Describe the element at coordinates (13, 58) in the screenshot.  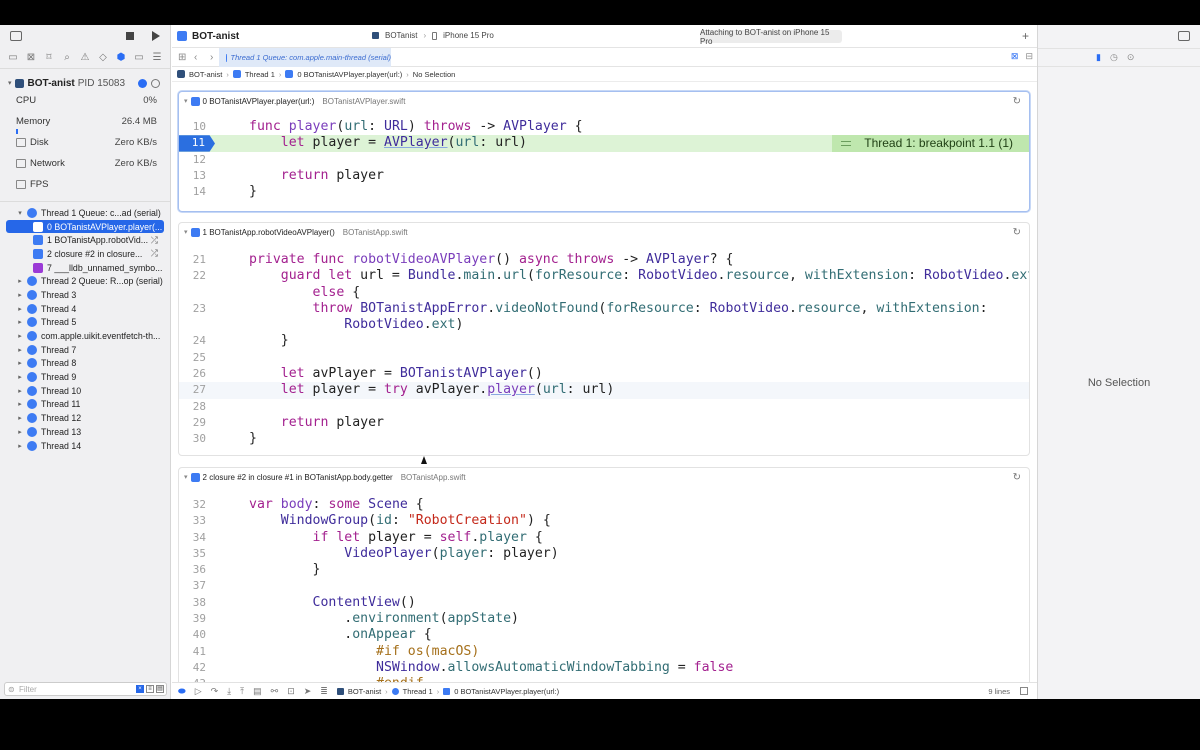
I see `folder-icon: ▭` at that location.